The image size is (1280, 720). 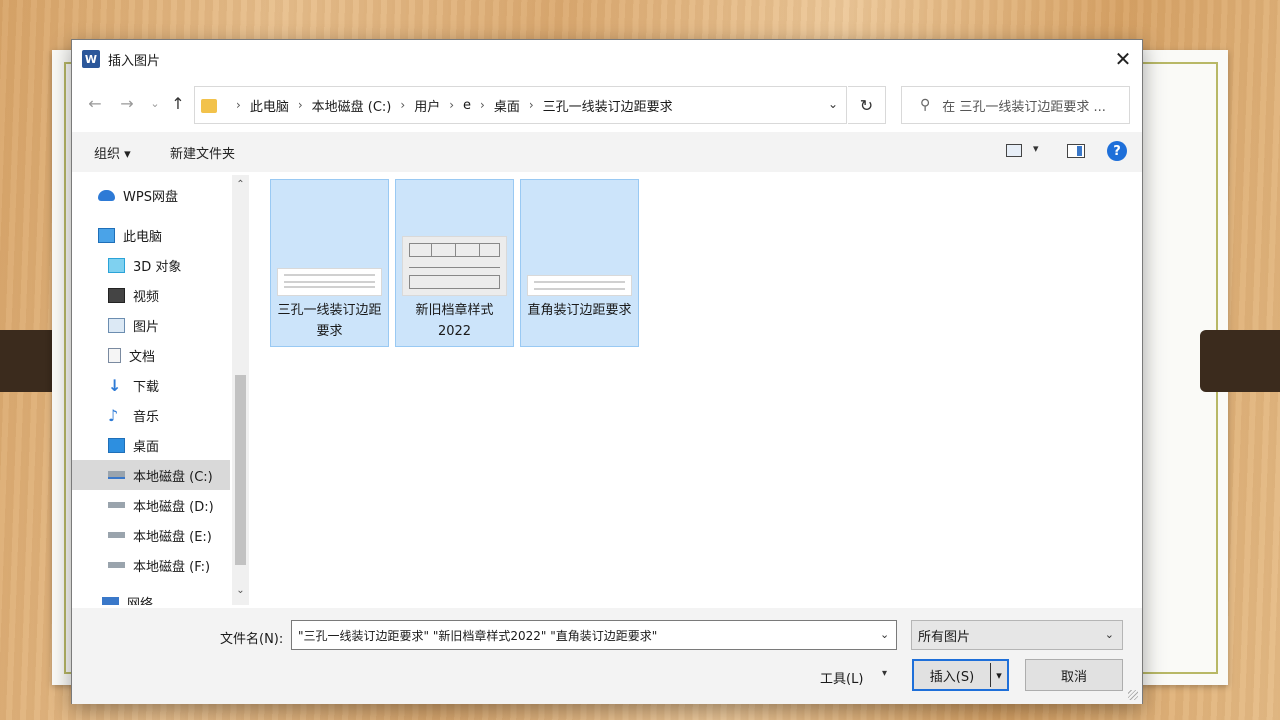 What do you see at coordinates (172, 567) in the screenshot?
I see `sidebar-item-label: 本地磁盘 (F:)` at bounding box center [172, 567].